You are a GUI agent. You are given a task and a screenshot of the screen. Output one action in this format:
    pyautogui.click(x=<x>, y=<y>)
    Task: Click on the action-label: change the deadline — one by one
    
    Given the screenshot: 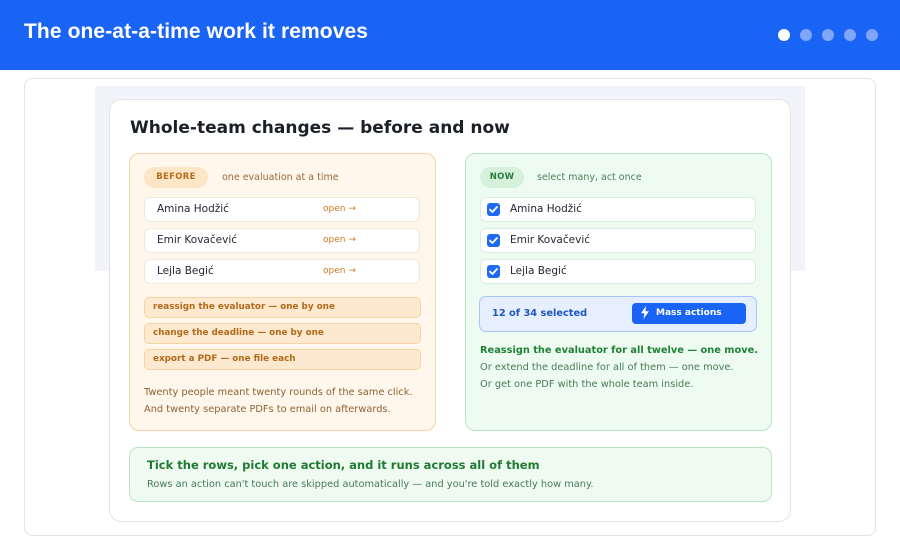 What is the action you would take?
    pyautogui.click(x=238, y=333)
    